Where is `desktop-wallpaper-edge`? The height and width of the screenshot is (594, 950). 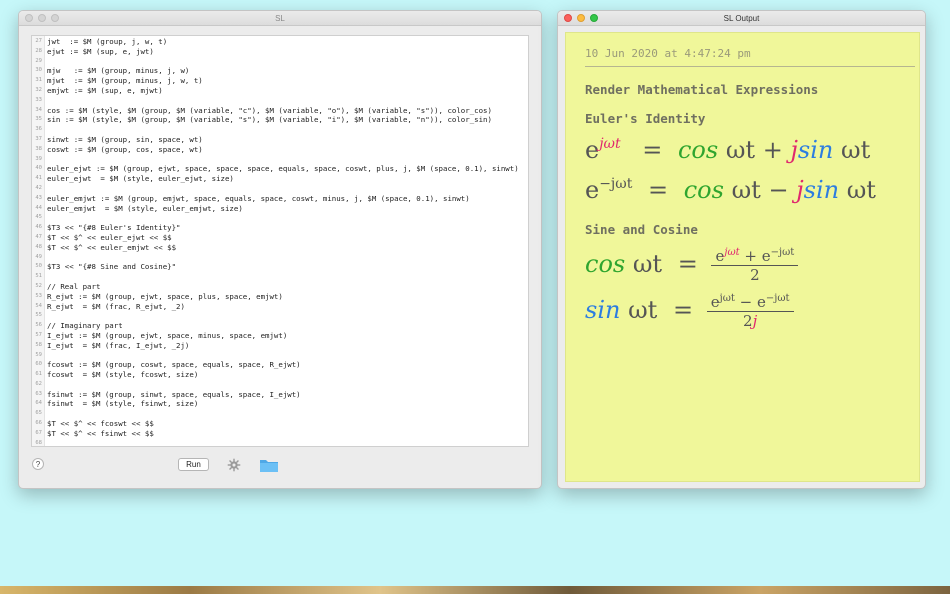
desktop-wallpaper-edge is located at coordinates (475, 590).